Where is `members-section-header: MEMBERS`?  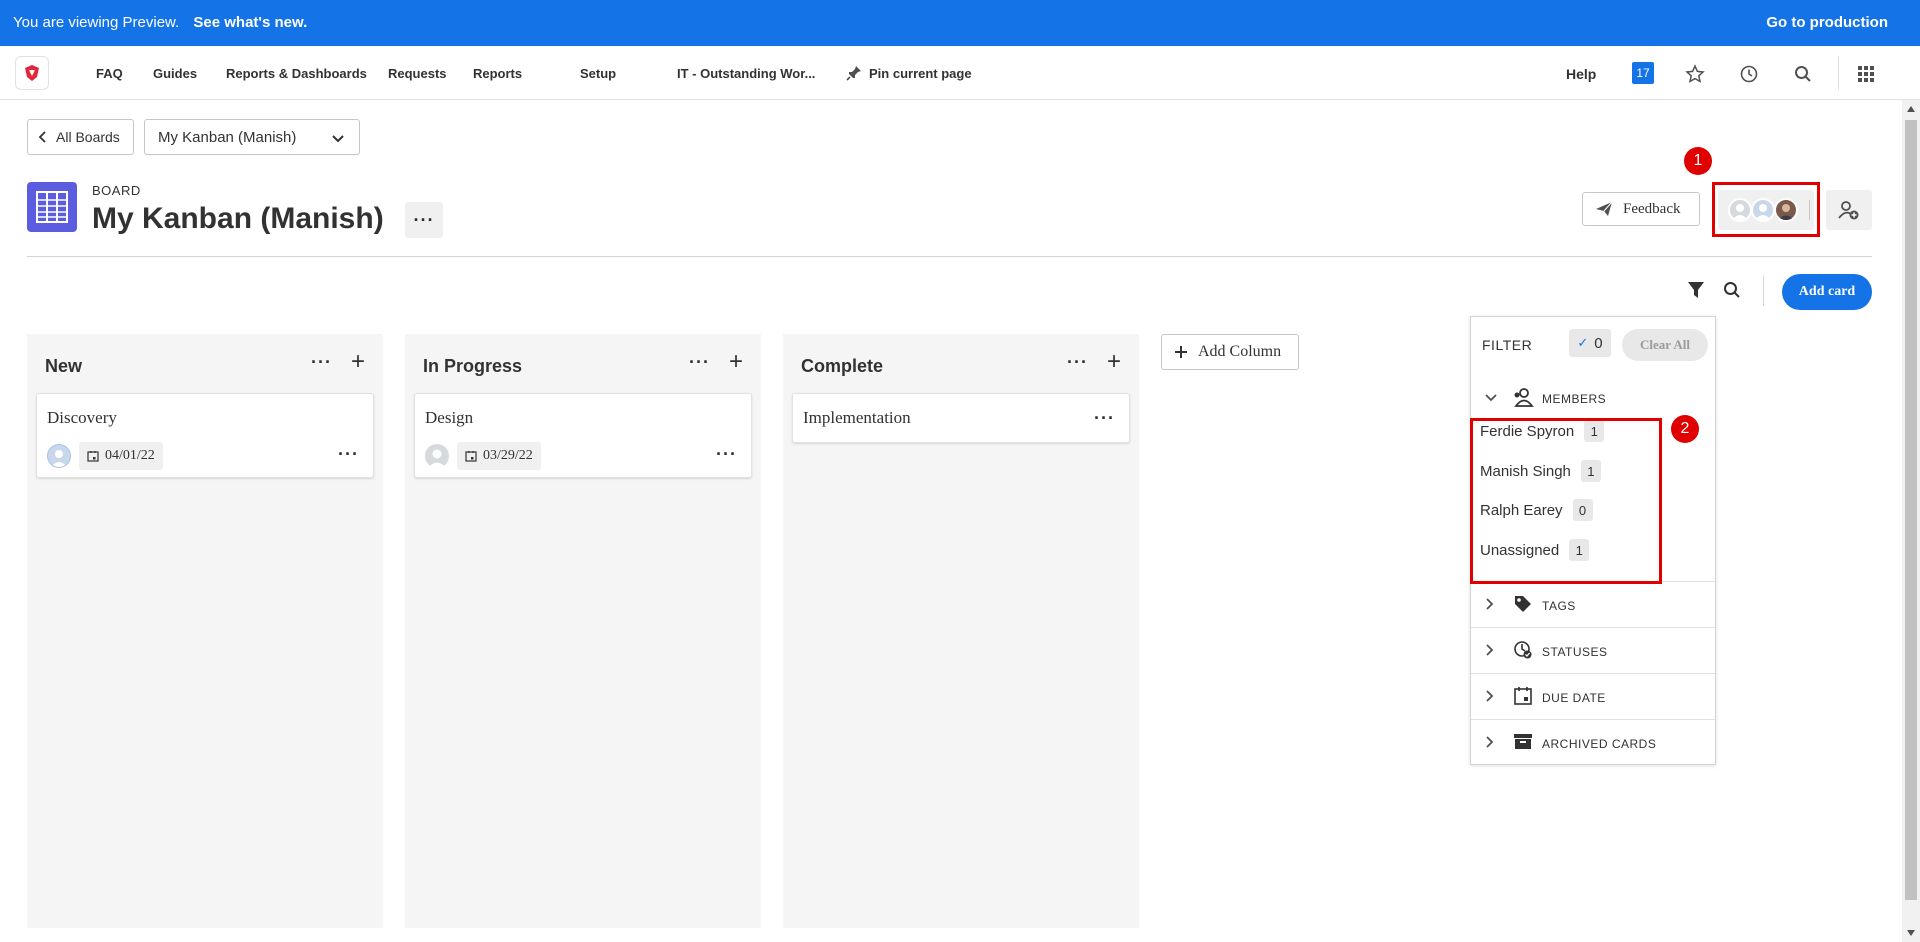
members-section-header: MEMBERS is located at coordinates (1593, 398).